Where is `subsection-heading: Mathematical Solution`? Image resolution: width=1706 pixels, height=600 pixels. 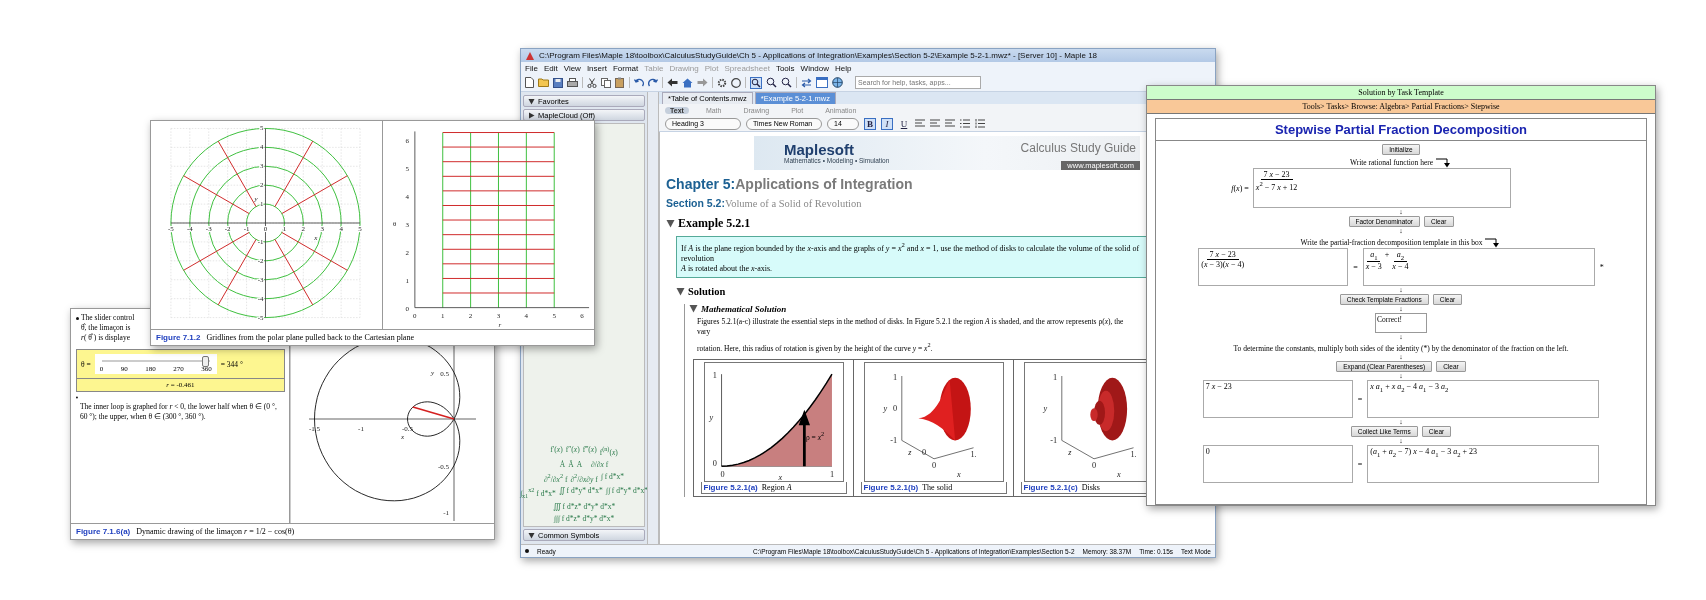
subsection-heading: Mathematical Solution is located at coordinates (744, 308).